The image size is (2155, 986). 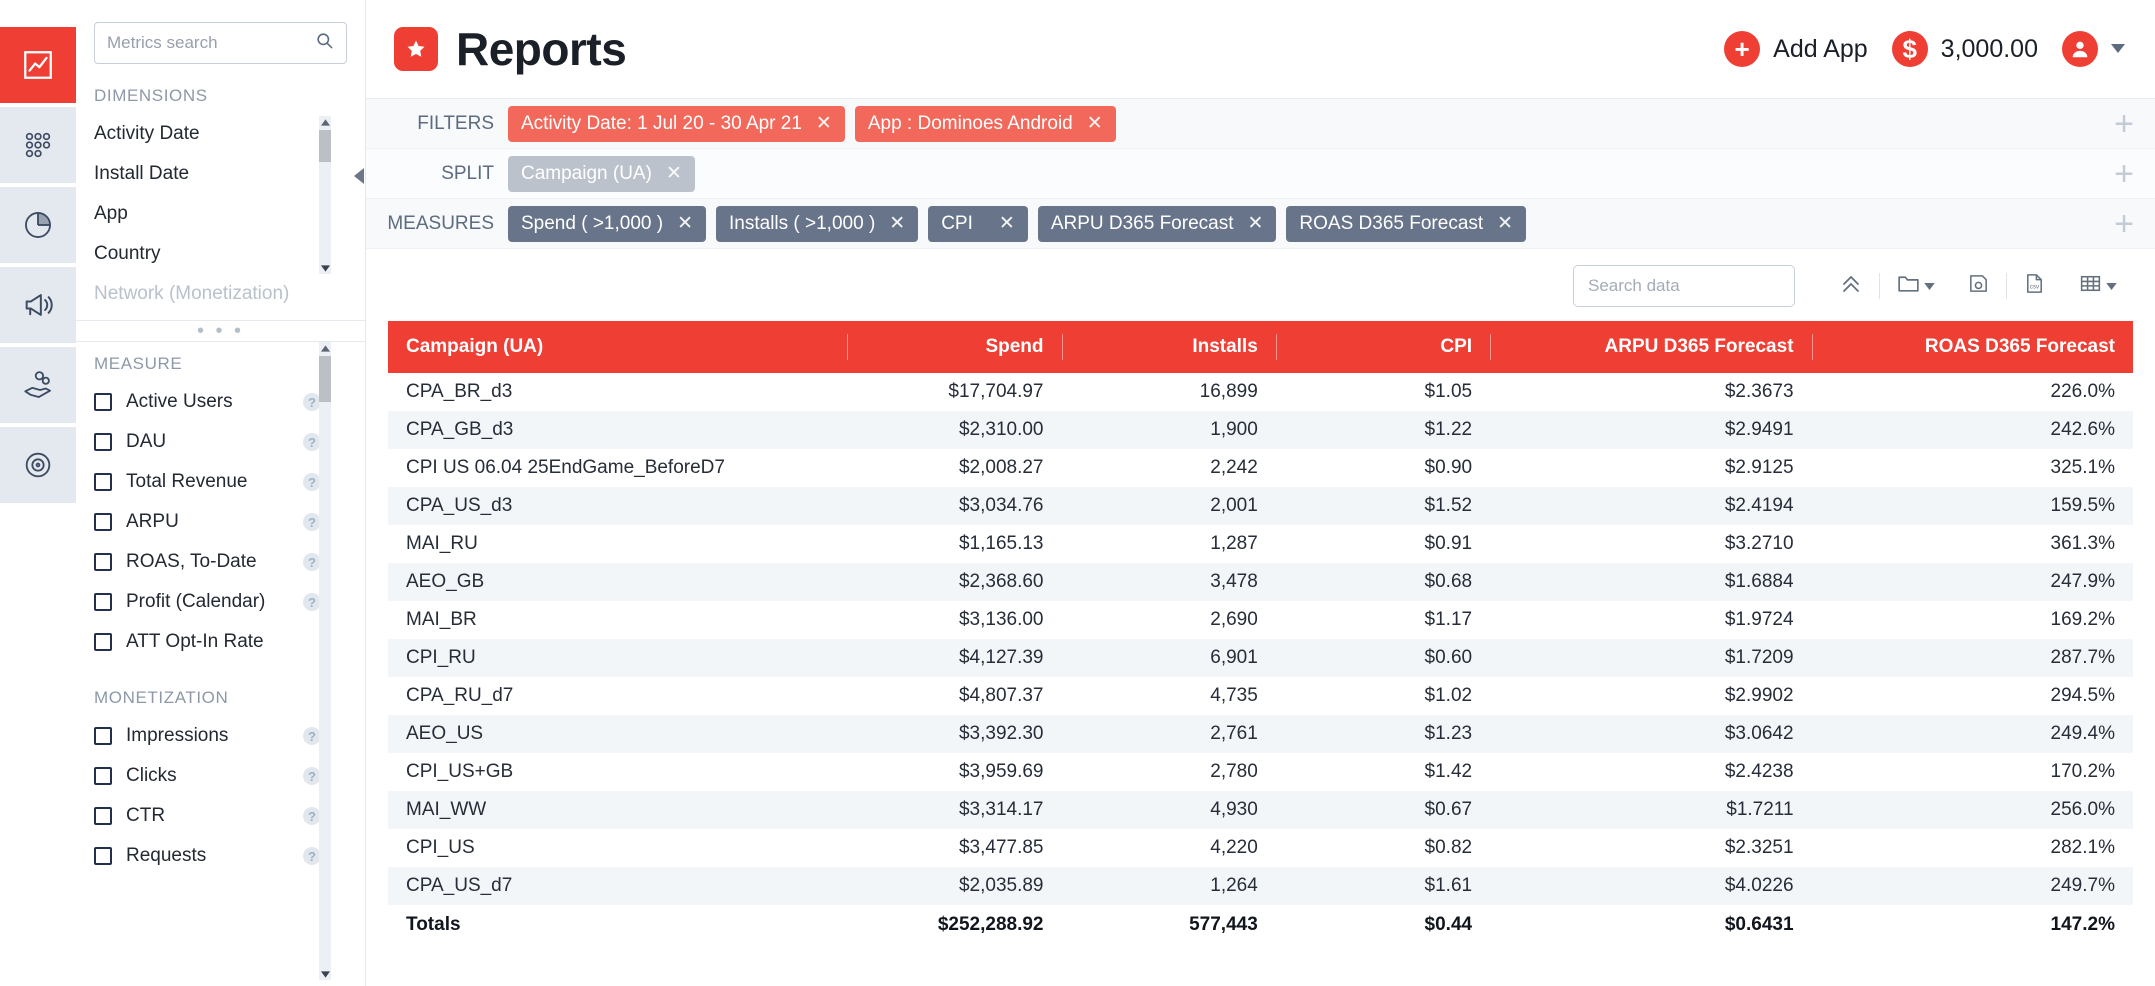 I want to click on add-split-button: +, so click(x=2124, y=173).